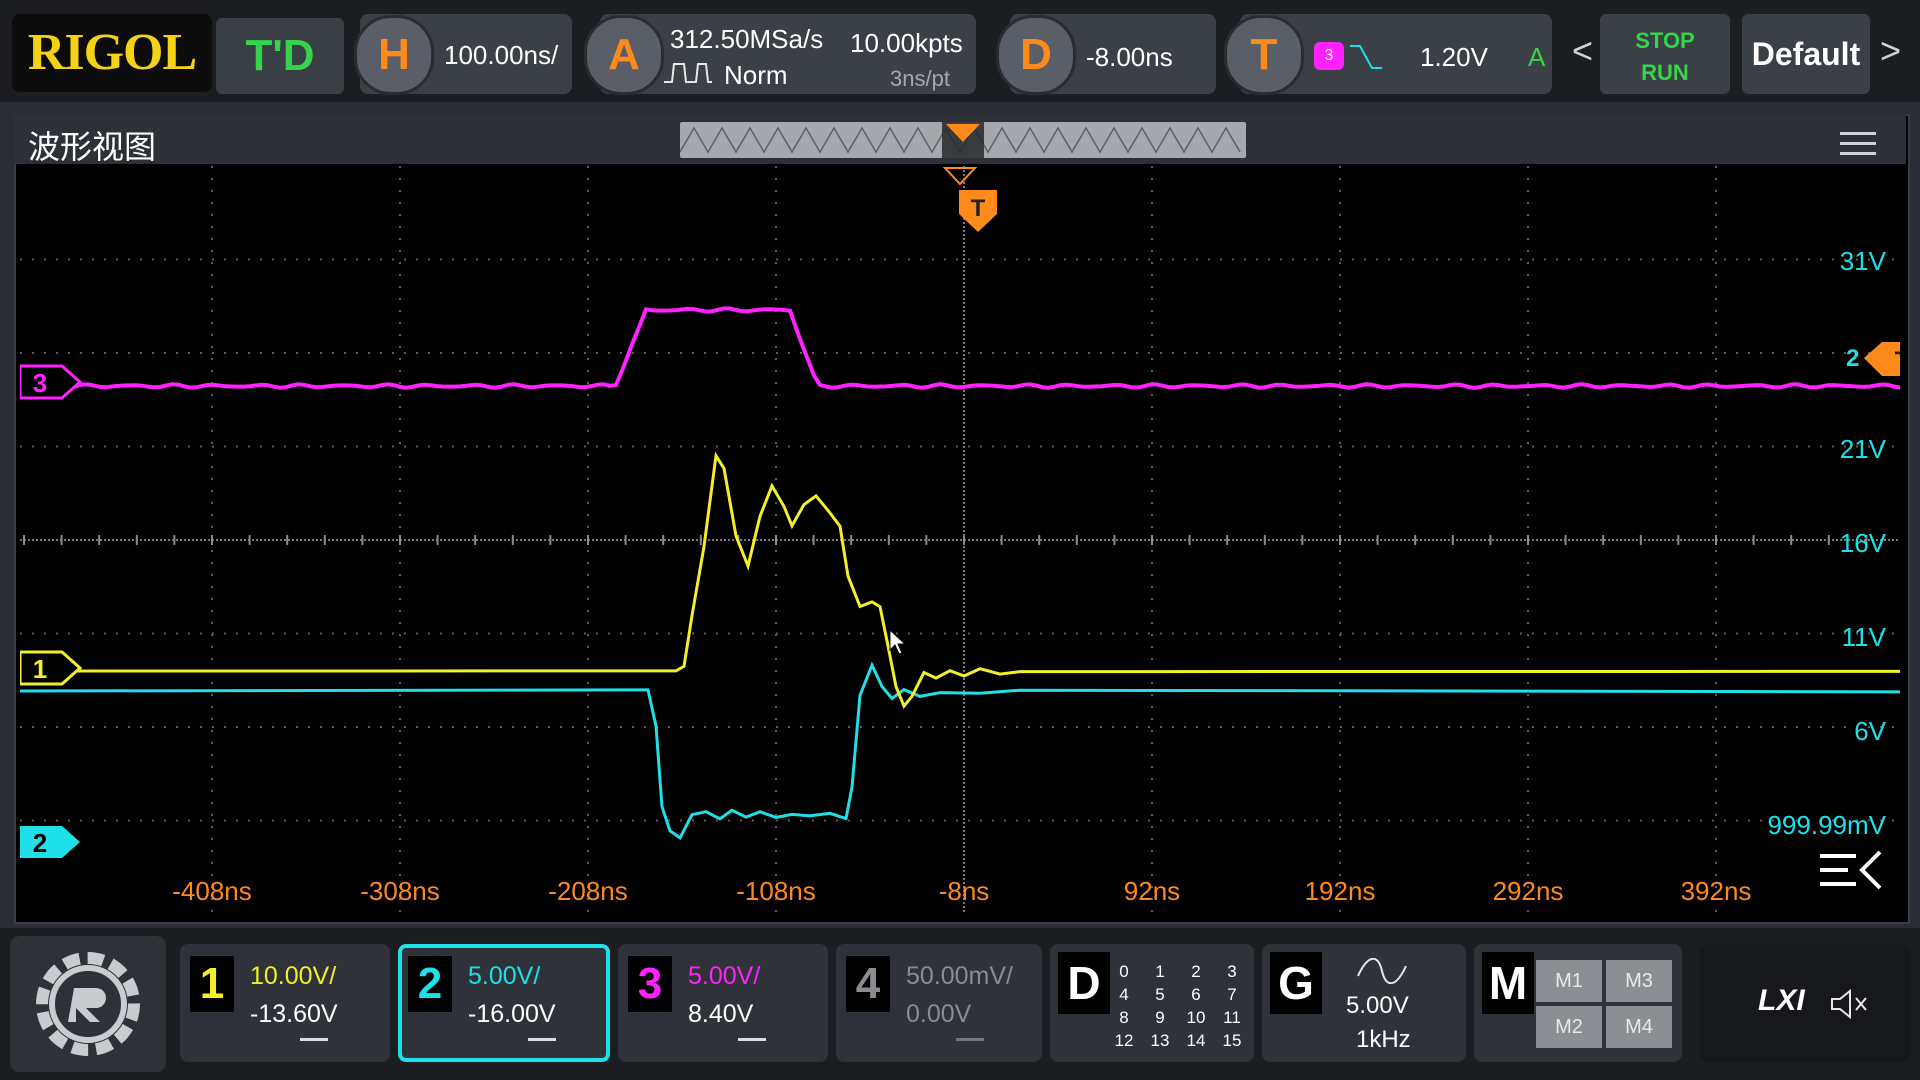 This screenshot has height=1080, width=1920. I want to click on channel-3-marker-label: 3, so click(40, 383).